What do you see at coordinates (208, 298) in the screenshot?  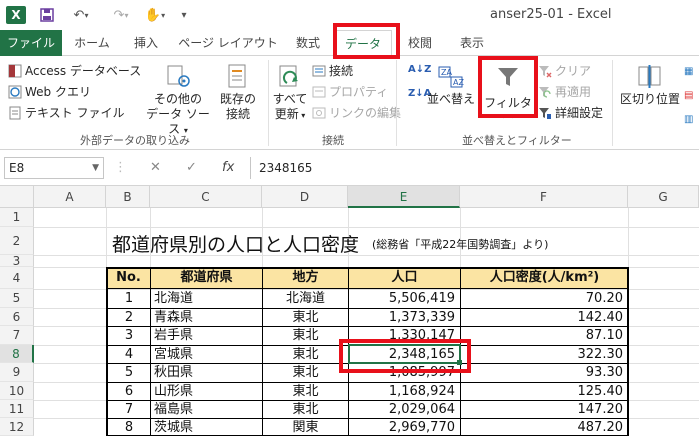 I see `cell-prefecture: 北海道` at bounding box center [208, 298].